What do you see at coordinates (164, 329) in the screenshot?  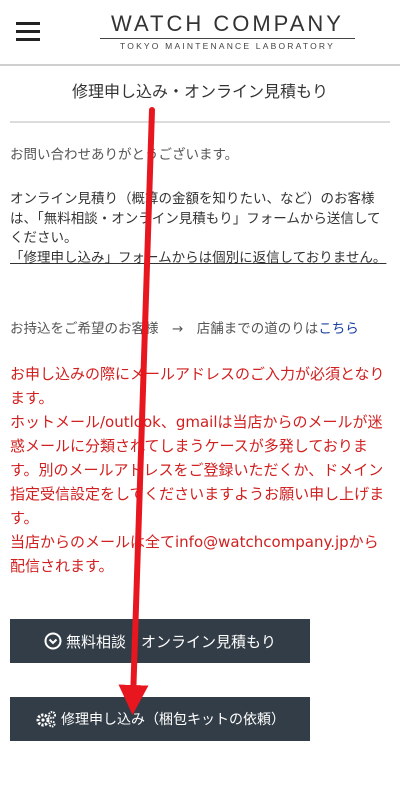 I see `visit-text: お持込をご希望のお客様 → 店舗までの道のりは` at bounding box center [164, 329].